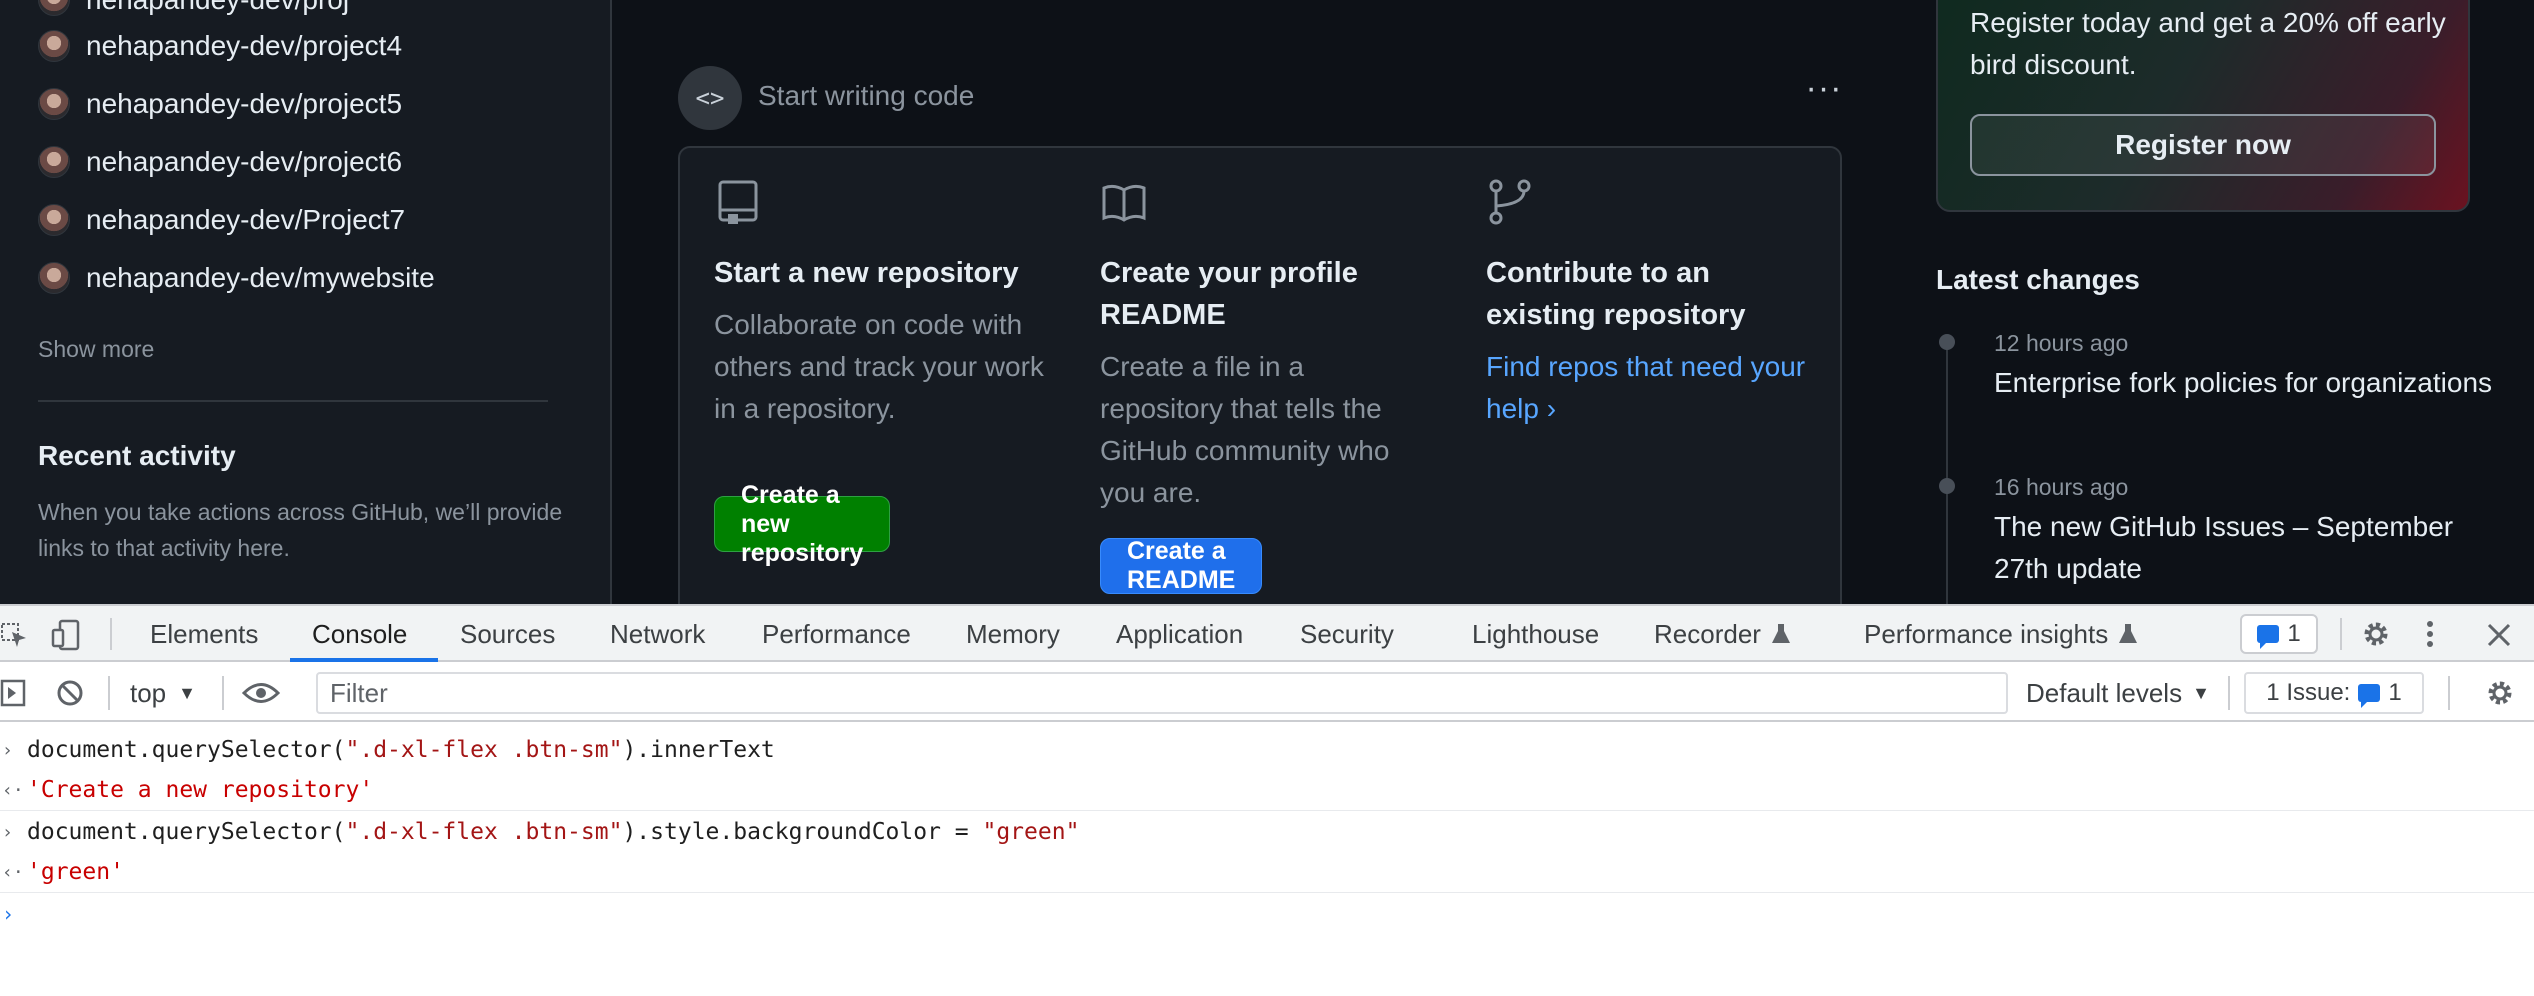 The width and height of the screenshot is (2534, 996). I want to click on inspect-element-icon, so click(15, 635).